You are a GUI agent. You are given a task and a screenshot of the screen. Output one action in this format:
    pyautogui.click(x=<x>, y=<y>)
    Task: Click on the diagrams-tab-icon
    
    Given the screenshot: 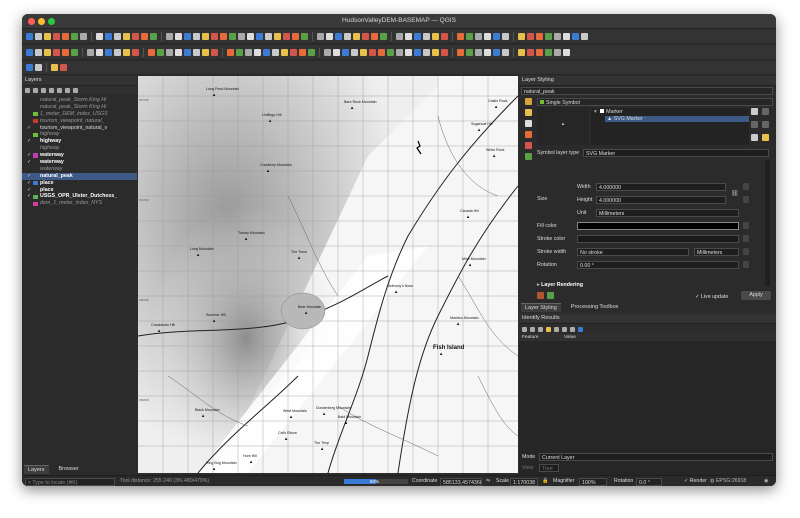 What is the action you would take?
    pyautogui.click(x=528, y=145)
    